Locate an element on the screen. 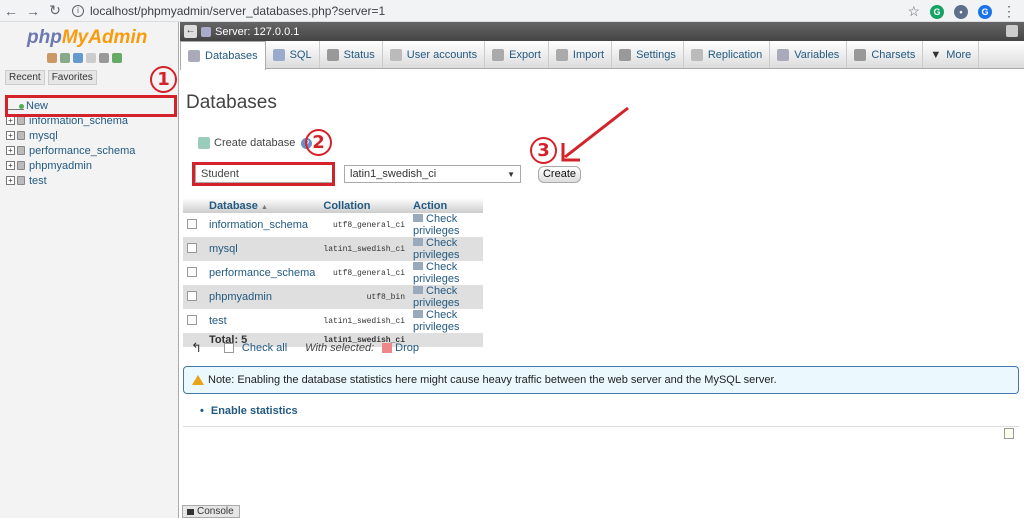 Image resolution: width=1024 pixels, height=518 pixels. table-row: mysql latin1_swedish_ci Check privileges is located at coordinates (333, 249).